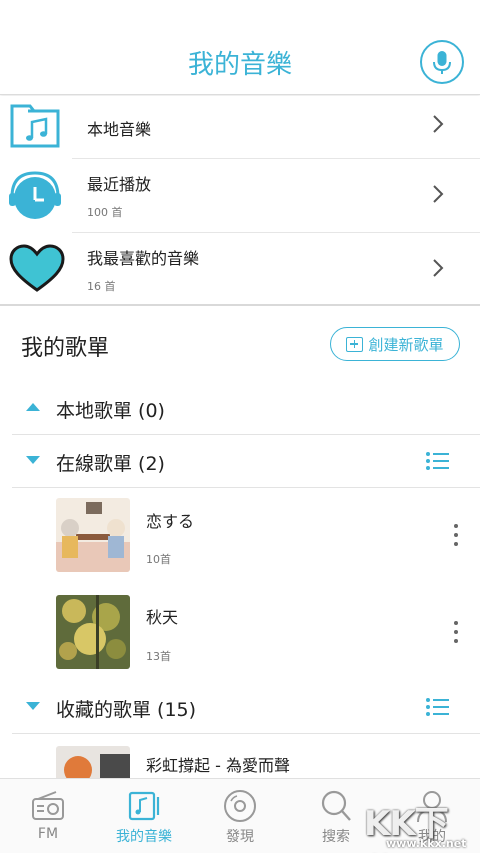 Image resolution: width=480 pixels, height=853 pixels. What do you see at coordinates (143, 258) in the screenshot?
I see `favorite-music-label: 我最喜歡的音樂` at bounding box center [143, 258].